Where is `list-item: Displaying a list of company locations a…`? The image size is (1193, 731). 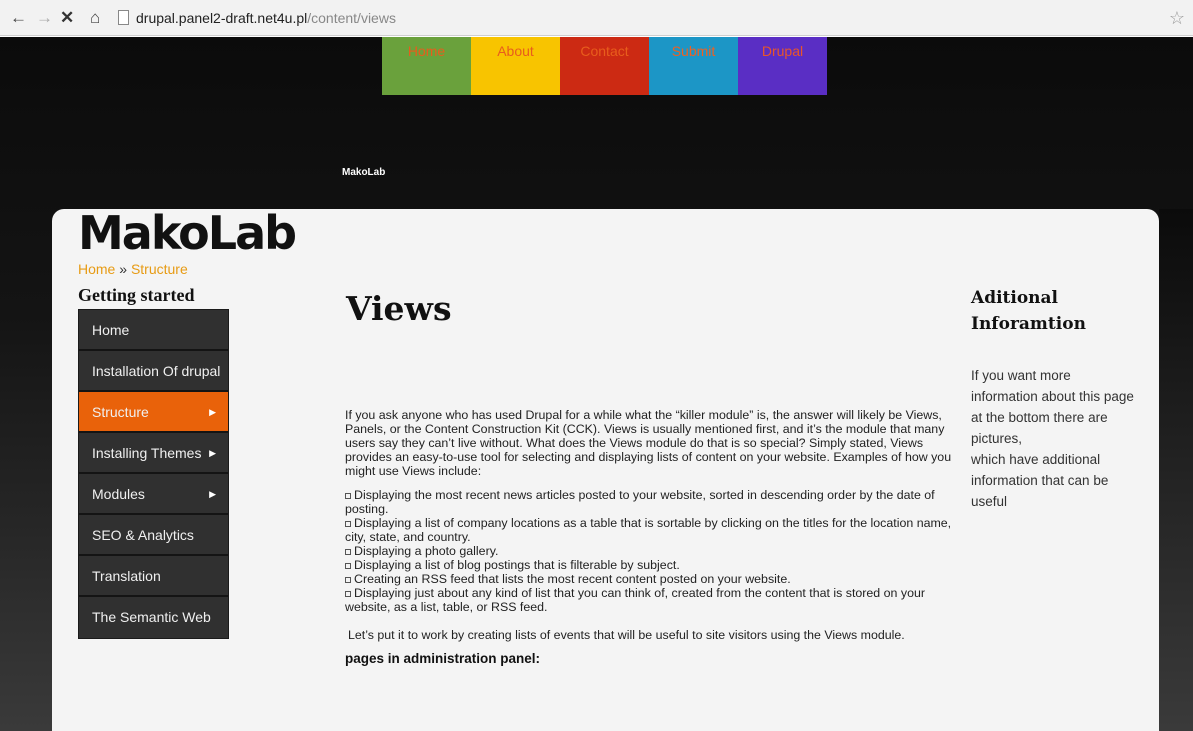
list-item: Displaying a list of company locations a… is located at coordinates (651, 530).